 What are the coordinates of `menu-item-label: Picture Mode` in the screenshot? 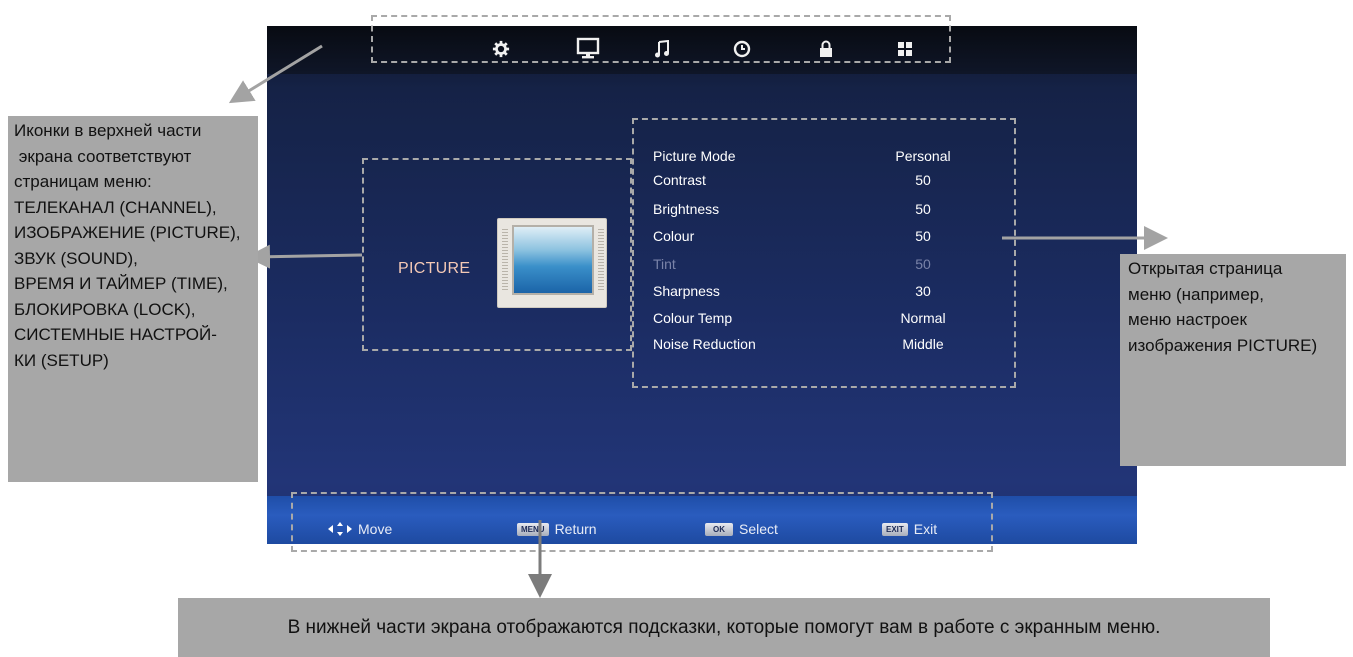 It's located at (694, 156).